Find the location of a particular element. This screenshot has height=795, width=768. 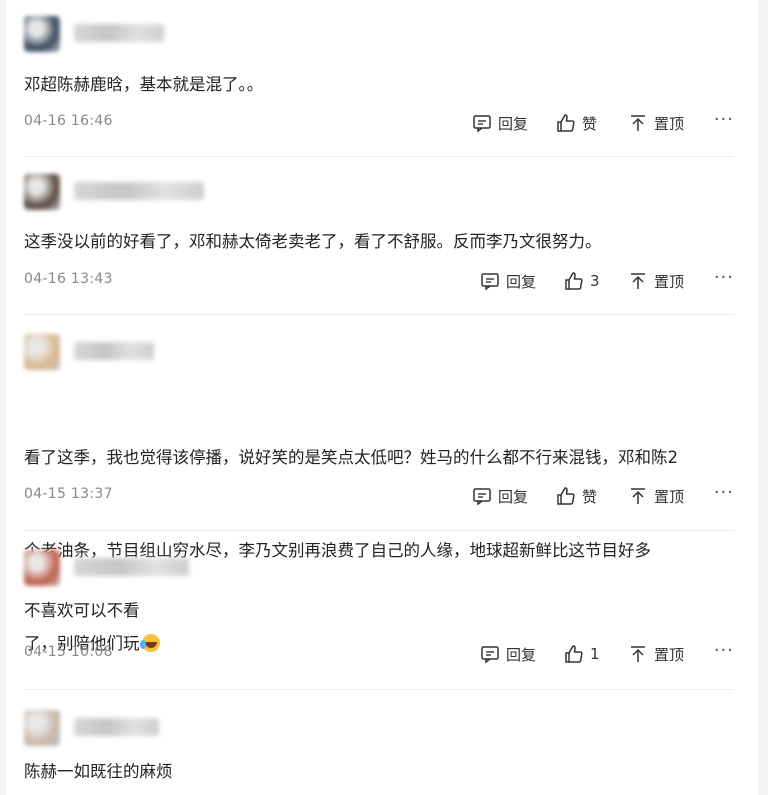

comment-time: 04-15 10:08 is located at coordinates (68, 652).